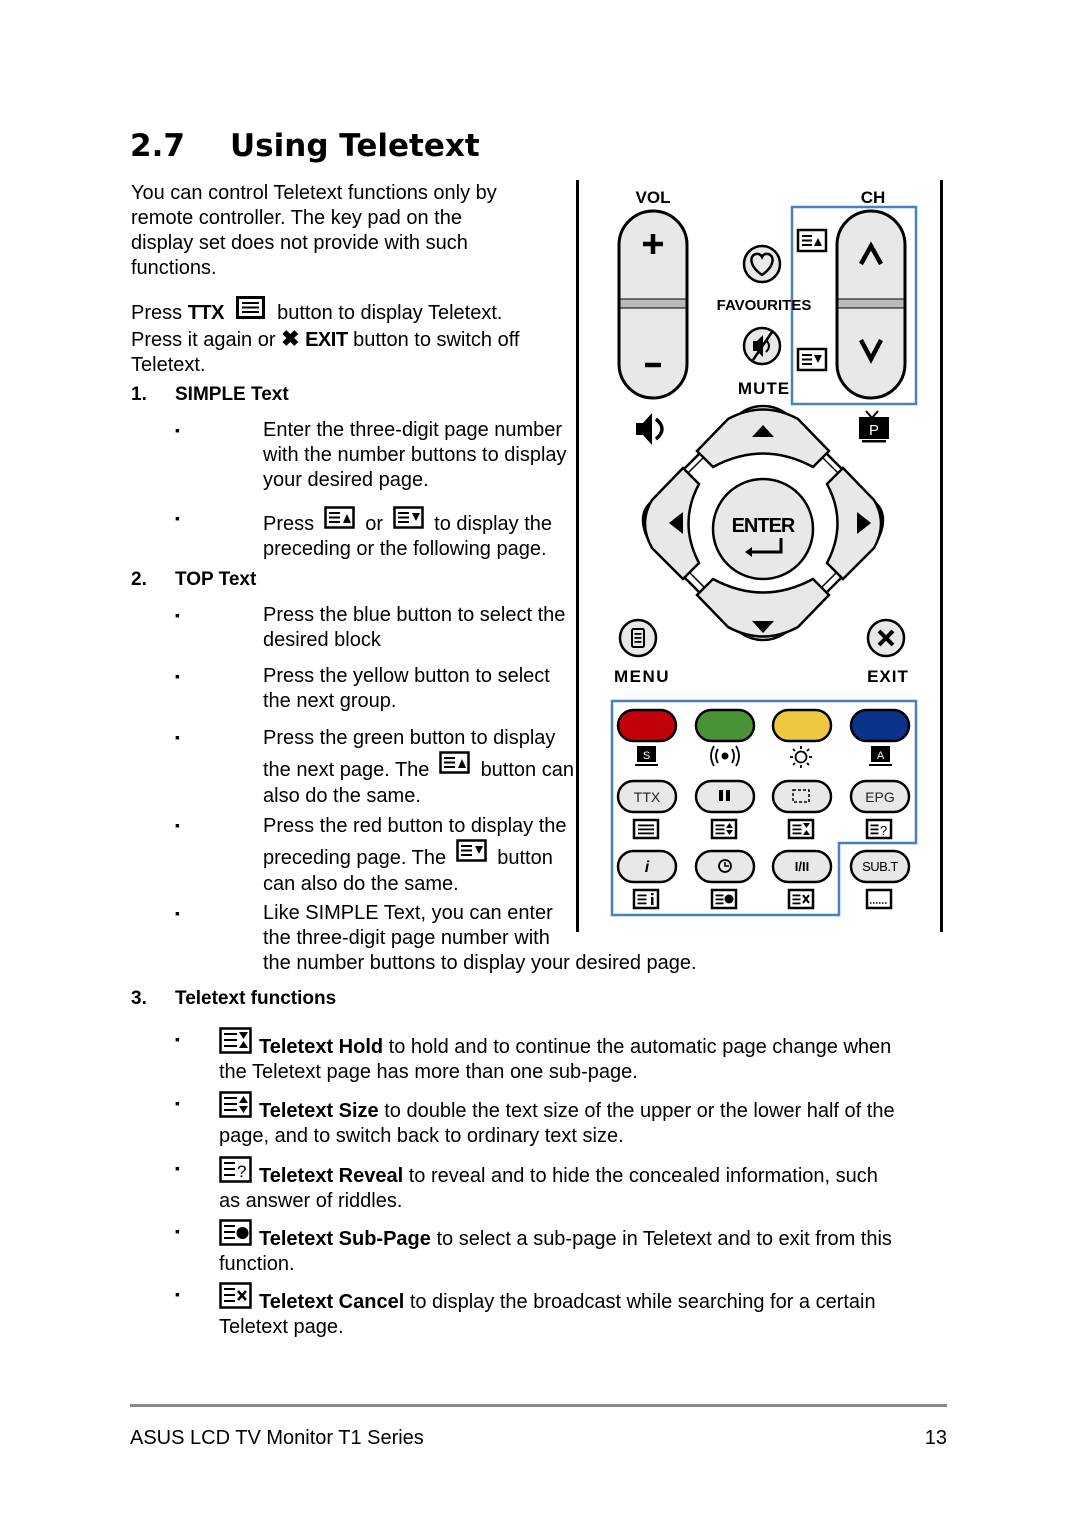 The width and height of the screenshot is (1080, 1527). Describe the element at coordinates (332, 1302) in the screenshot. I see `function-name: Teletext Cancel` at that location.